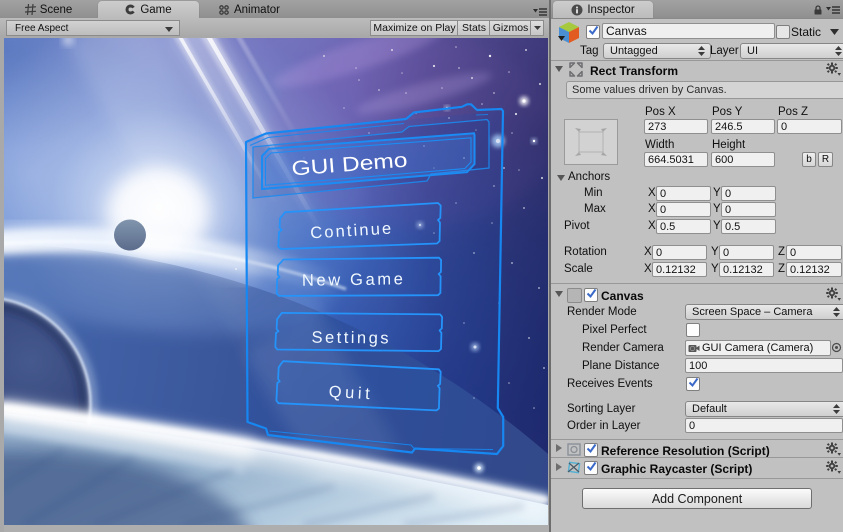 This screenshot has width=843, height=532. Describe the element at coordinates (352, 279) in the screenshot. I see `svg-text: New Game` at that location.